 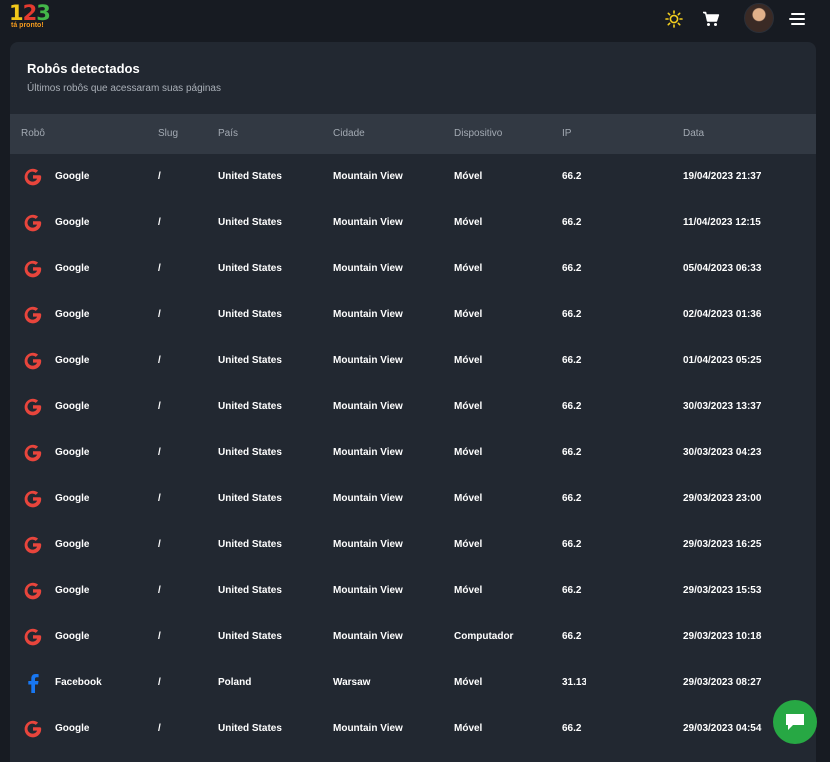 What do you see at coordinates (722, 176) in the screenshot?
I see `date-cell: 19/04/2023 21:37` at bounding box center [722, 176].